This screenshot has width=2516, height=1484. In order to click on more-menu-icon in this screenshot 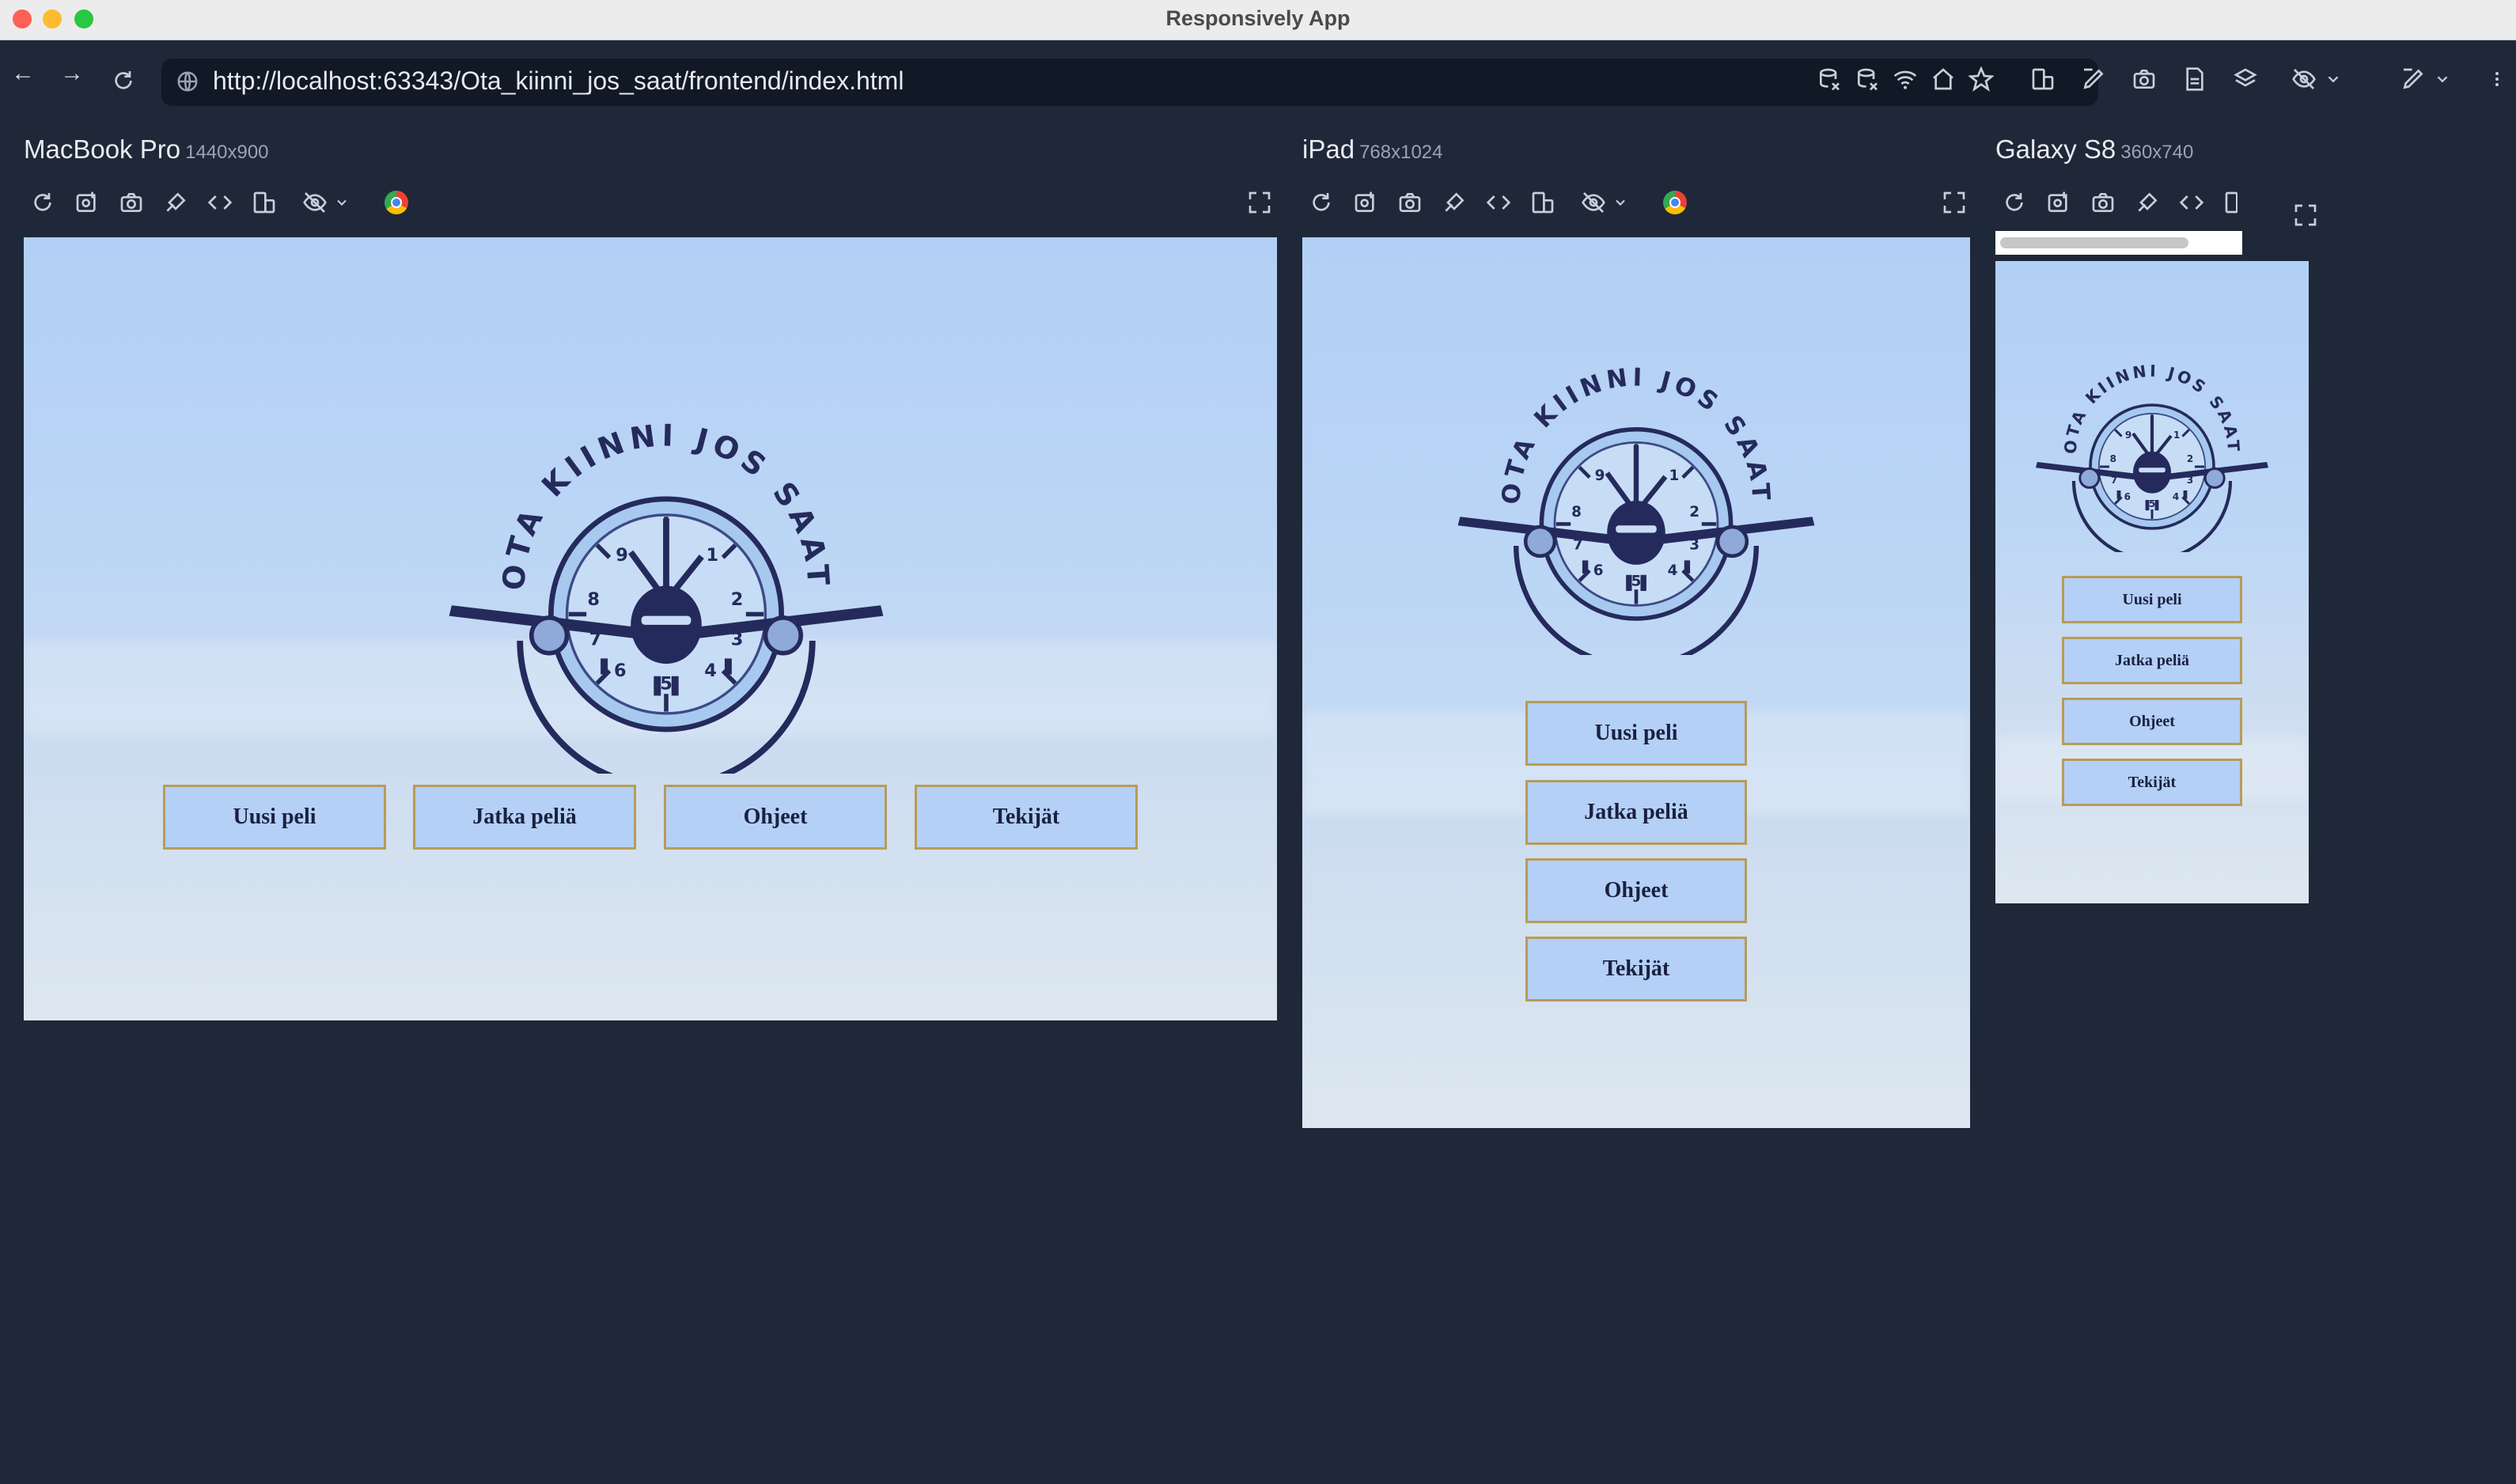, I will do `click(2497, 79)`.